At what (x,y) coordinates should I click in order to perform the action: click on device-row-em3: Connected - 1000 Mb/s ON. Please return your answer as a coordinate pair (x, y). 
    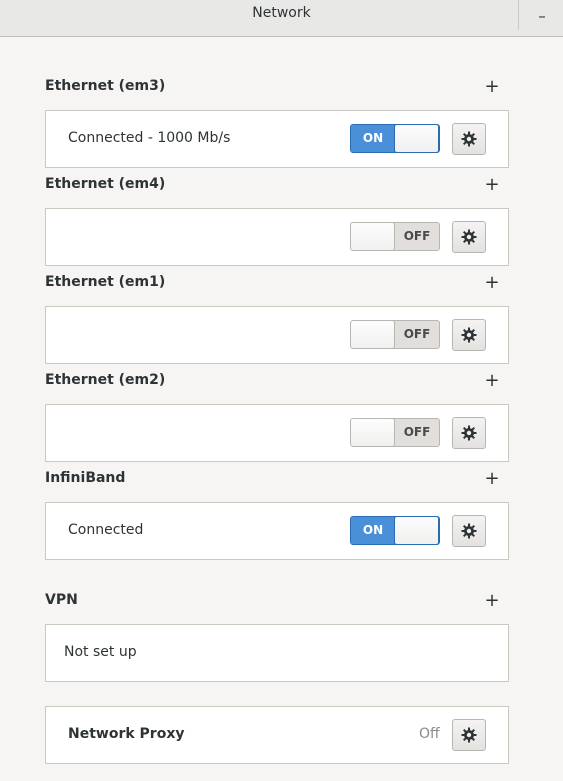
    Looking at the image, I should click on (277, 139).